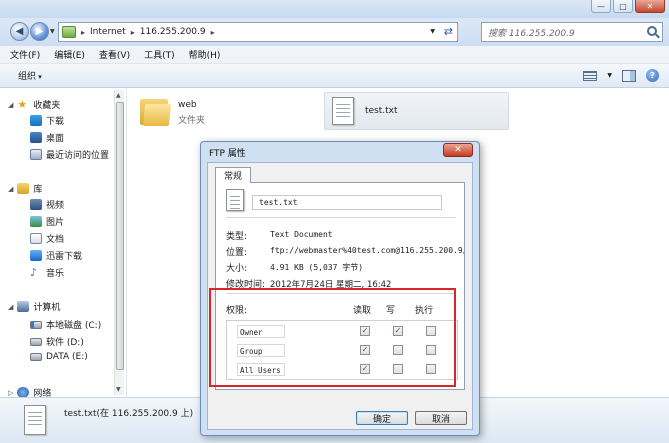 This screenshot has height=443, width=669. I want to click on menu-help: 帮助(H), so click(205, 54).